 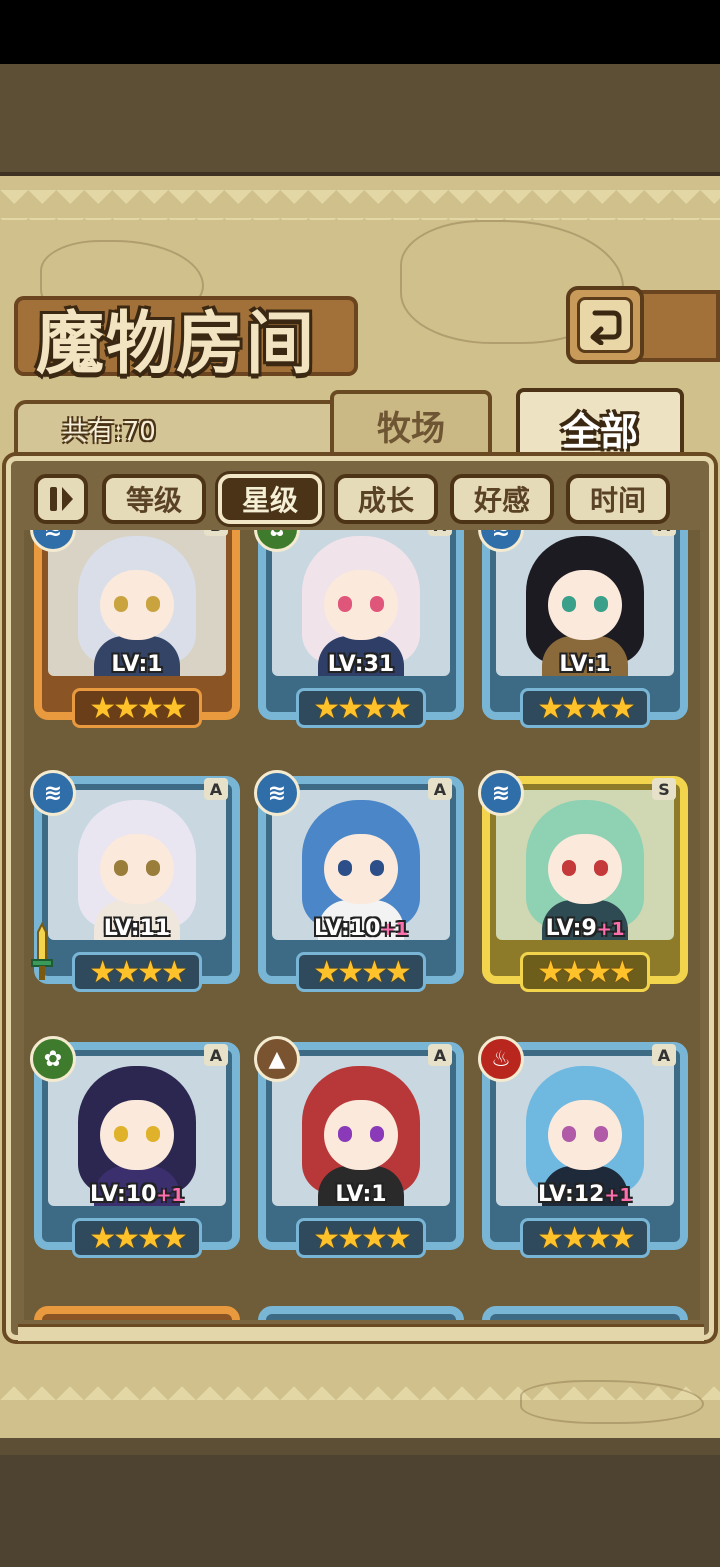 What do you see at coordinates (600, 426) in the screenshot?
I see `tab-all: 全部` at bounding box center [600, 426].